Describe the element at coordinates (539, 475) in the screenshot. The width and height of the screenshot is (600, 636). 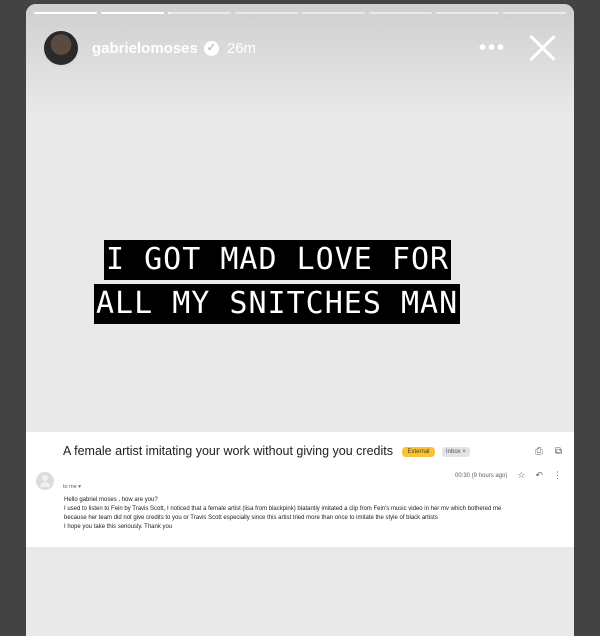
I see `reply-icon: ↶` at that location.